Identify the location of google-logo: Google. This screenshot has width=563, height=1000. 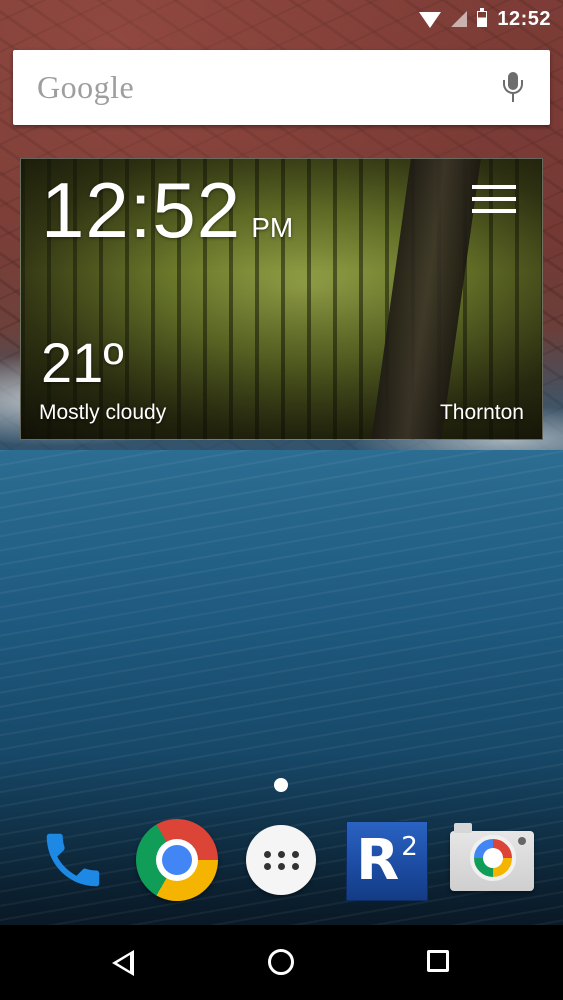
(86, 87).